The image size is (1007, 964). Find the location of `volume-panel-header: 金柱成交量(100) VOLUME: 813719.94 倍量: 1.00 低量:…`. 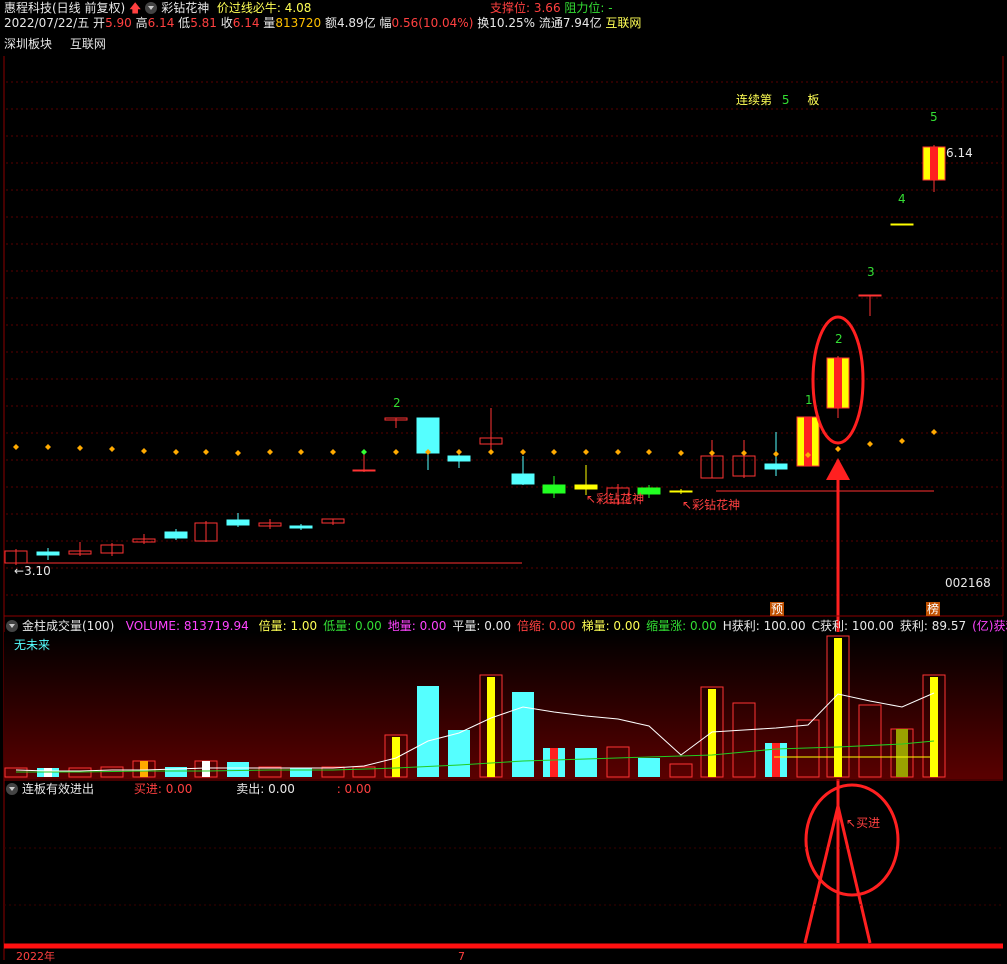

volume-panel-header: 金柱成交量(100) VOLUME: 813719.94 倍量: 1.00 低量:… is located at coordinates (506, 626).